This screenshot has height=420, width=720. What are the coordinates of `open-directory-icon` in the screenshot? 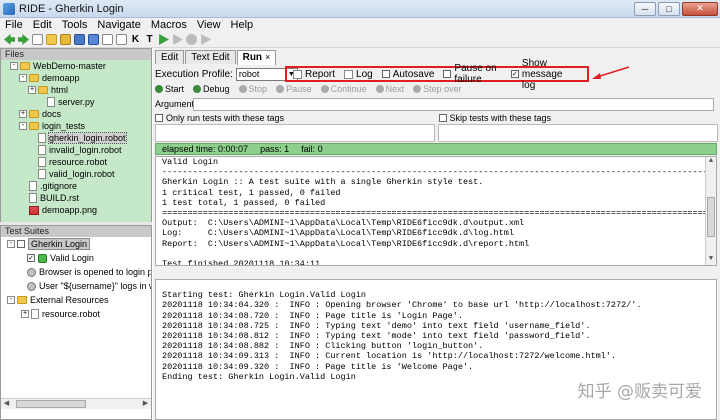 It's located at (65, 39).